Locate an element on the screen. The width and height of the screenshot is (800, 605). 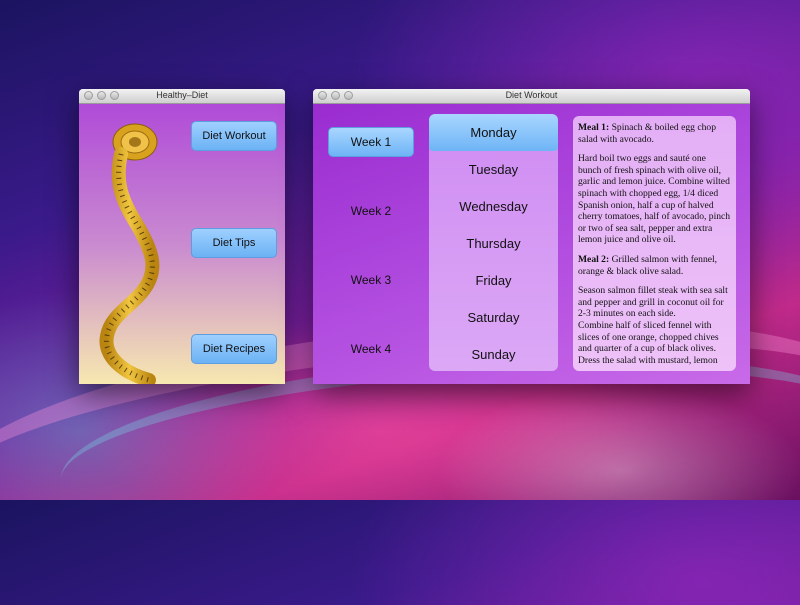
day-item-monday: Monday is located at coordinates (493, 132).